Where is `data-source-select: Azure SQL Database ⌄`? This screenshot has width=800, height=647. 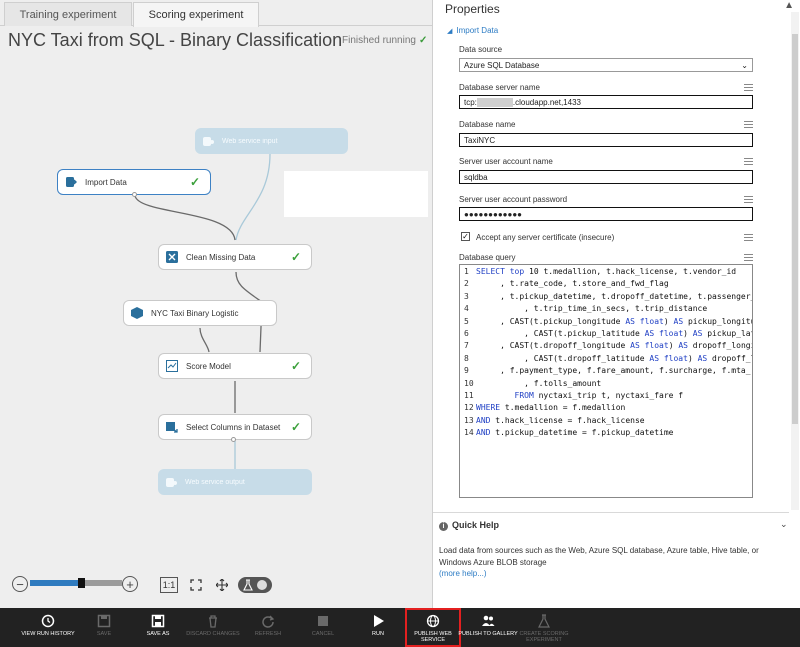 data-source-select: Azure SQL Database ⌄ is located at coordinates (606, 65).